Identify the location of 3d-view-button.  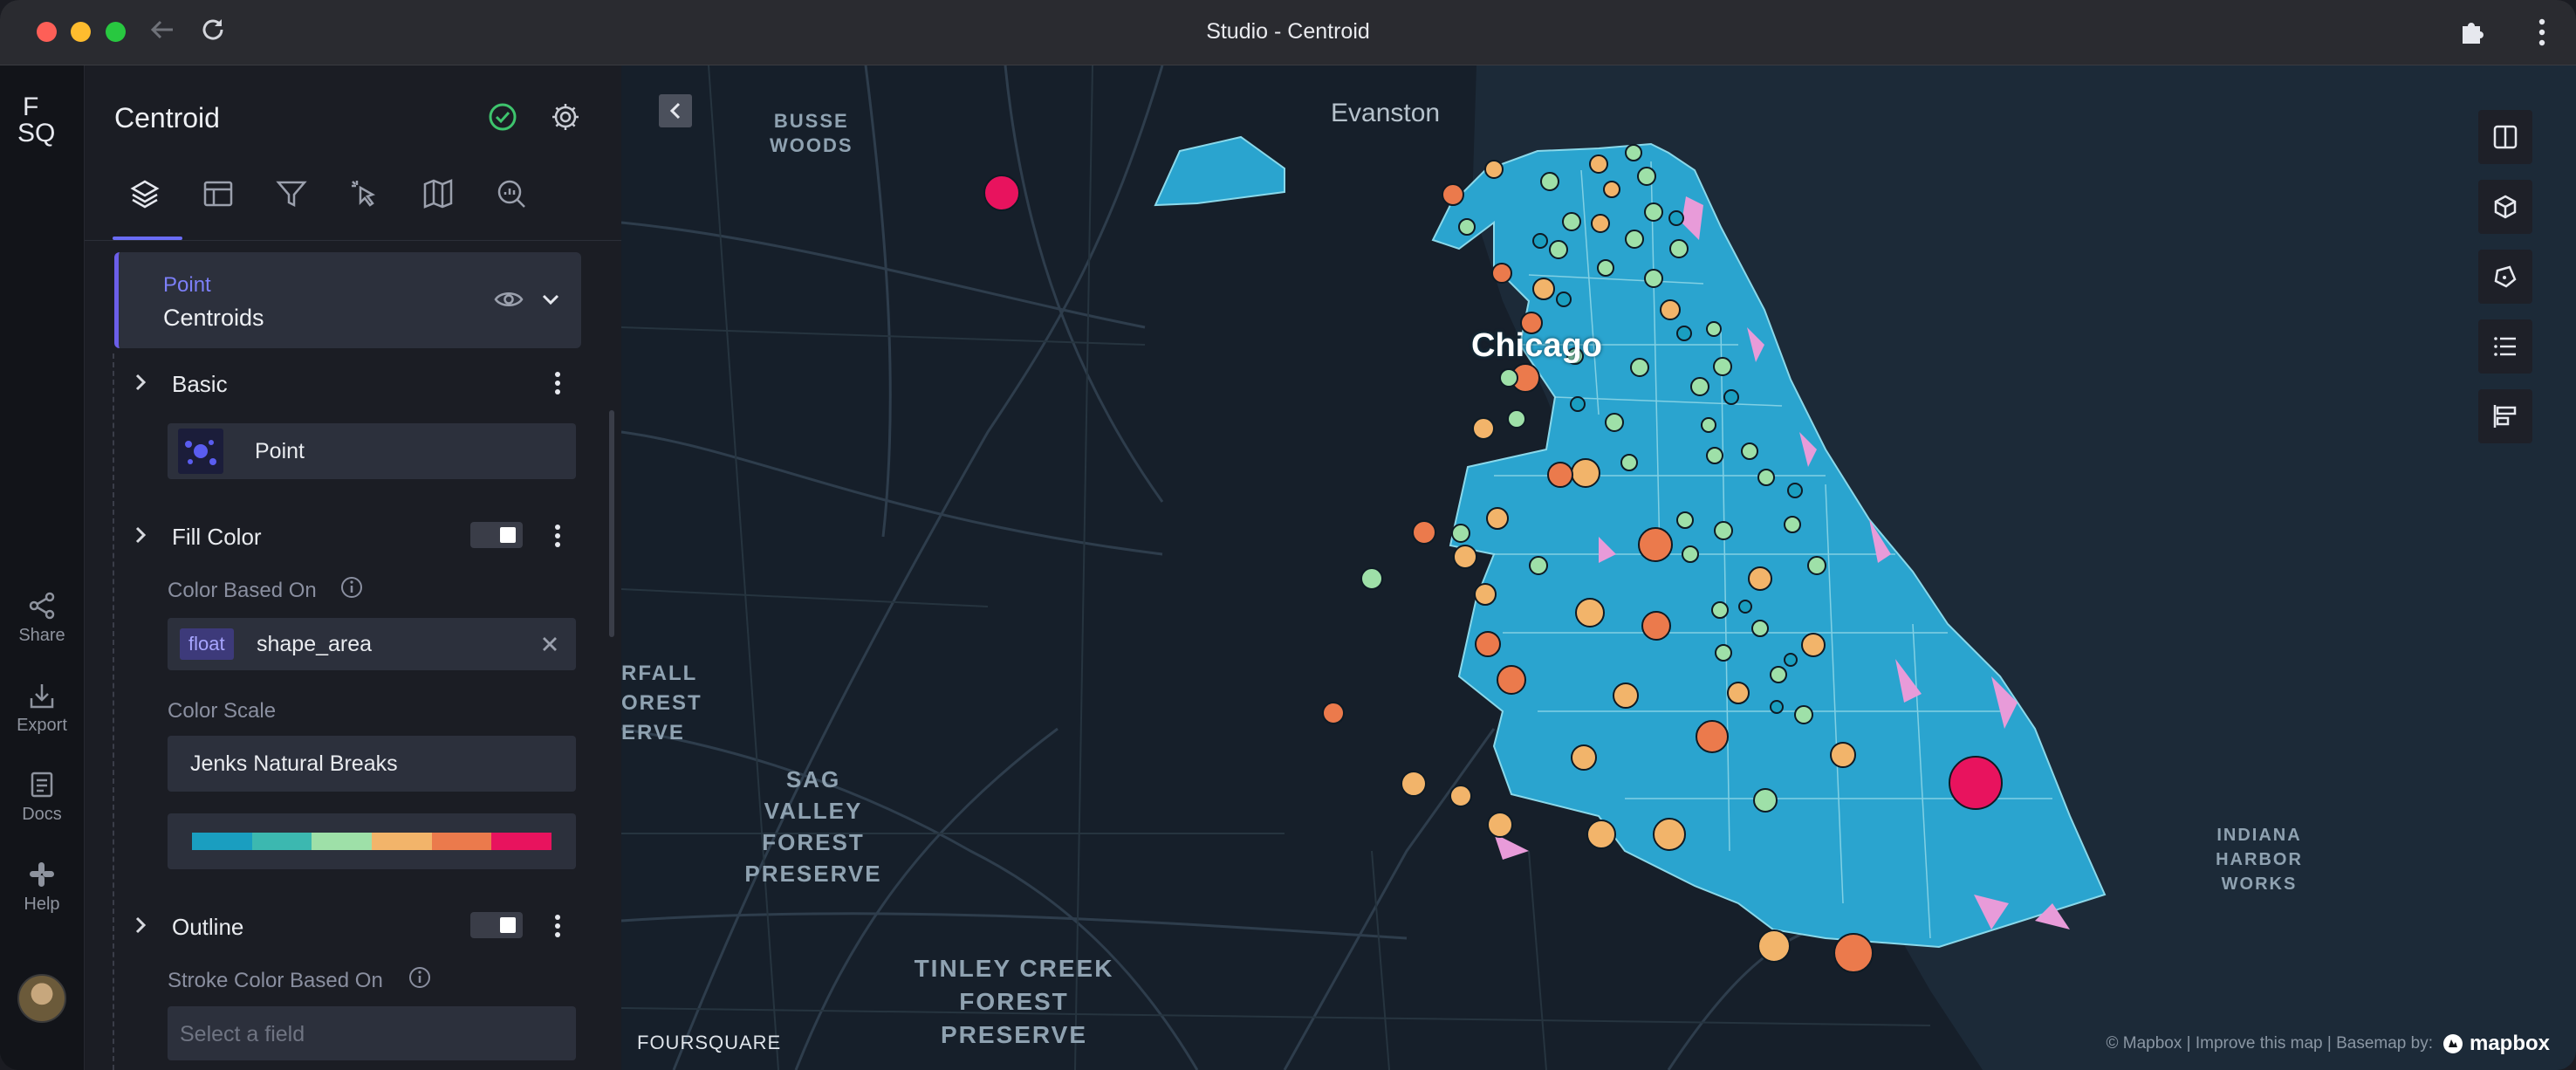
(2505, 207).